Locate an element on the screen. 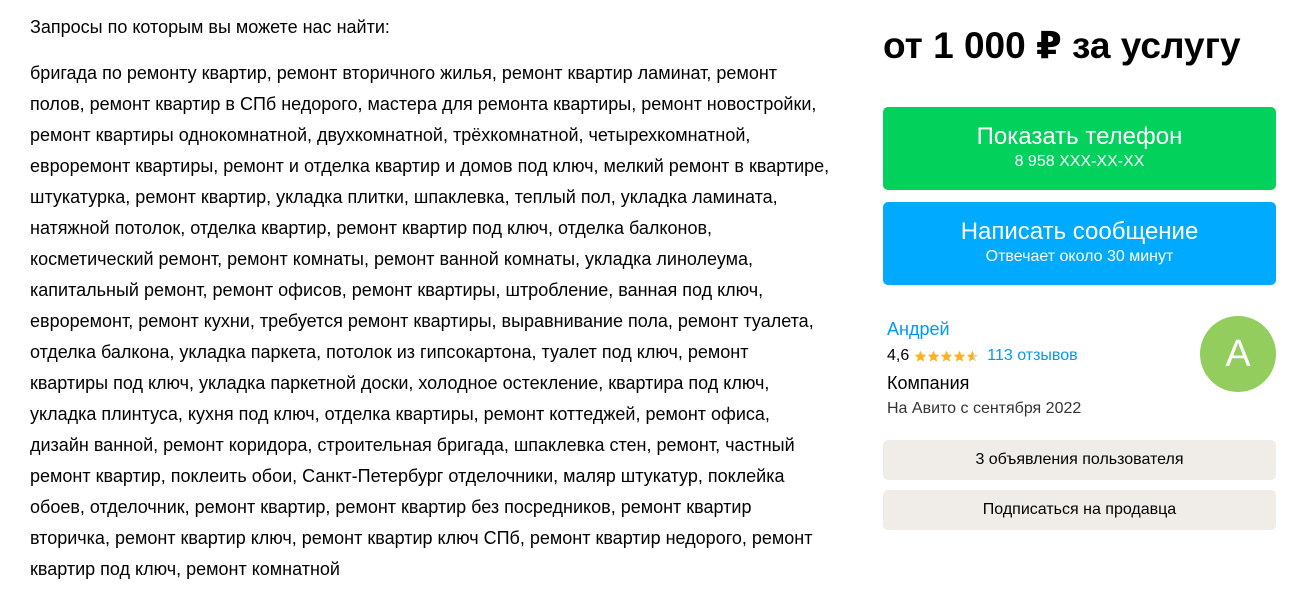 The image size is (1304, 599). phone-number: 8 958 XXX-XX-XX is located at coordinates (1079, 161).